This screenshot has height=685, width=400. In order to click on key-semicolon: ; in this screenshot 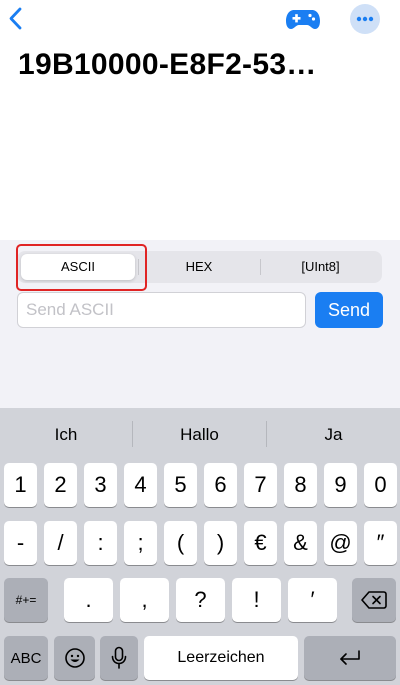, I will do `click(140, 543)`.